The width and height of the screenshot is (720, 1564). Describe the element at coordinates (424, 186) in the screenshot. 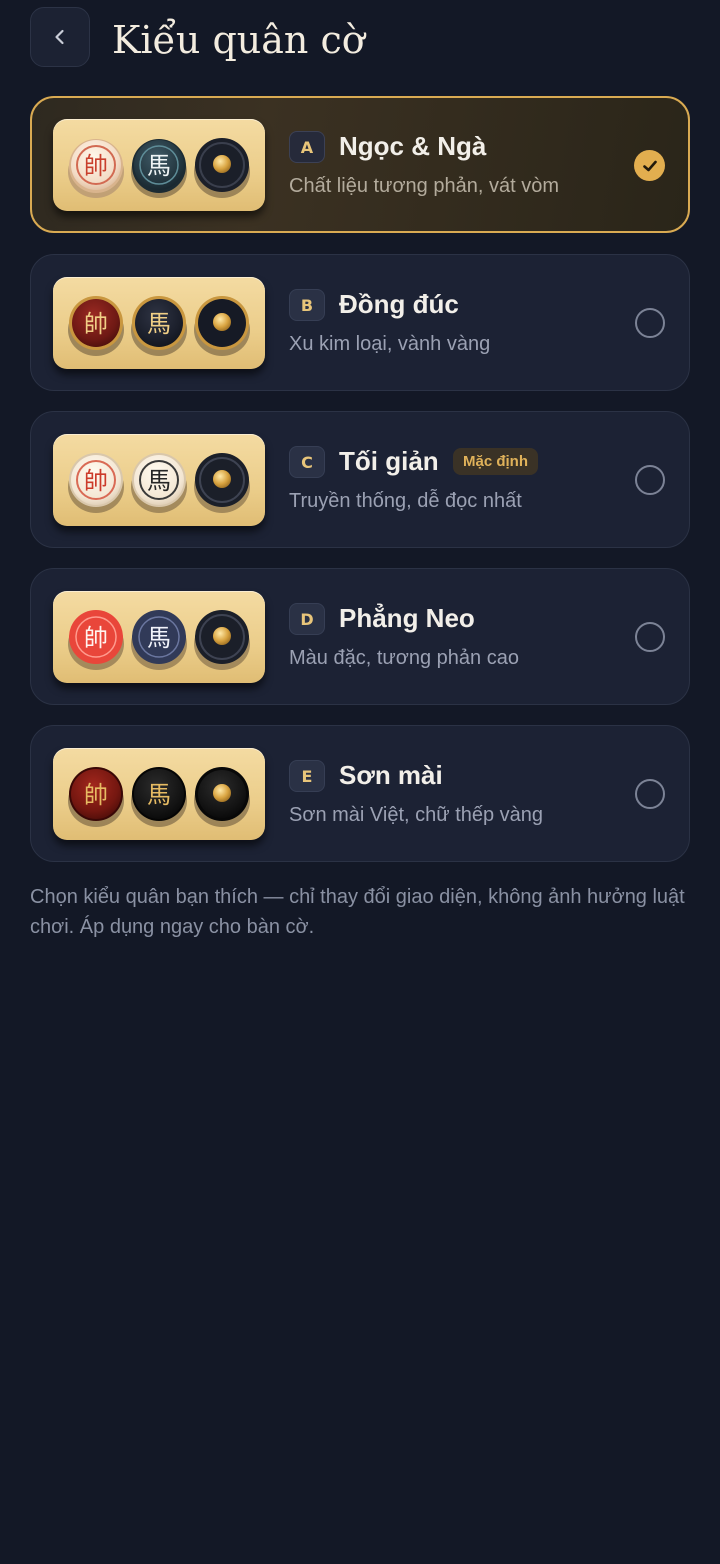

I see `option-description: Chất liệu tương phản, vát vòm` at that location.